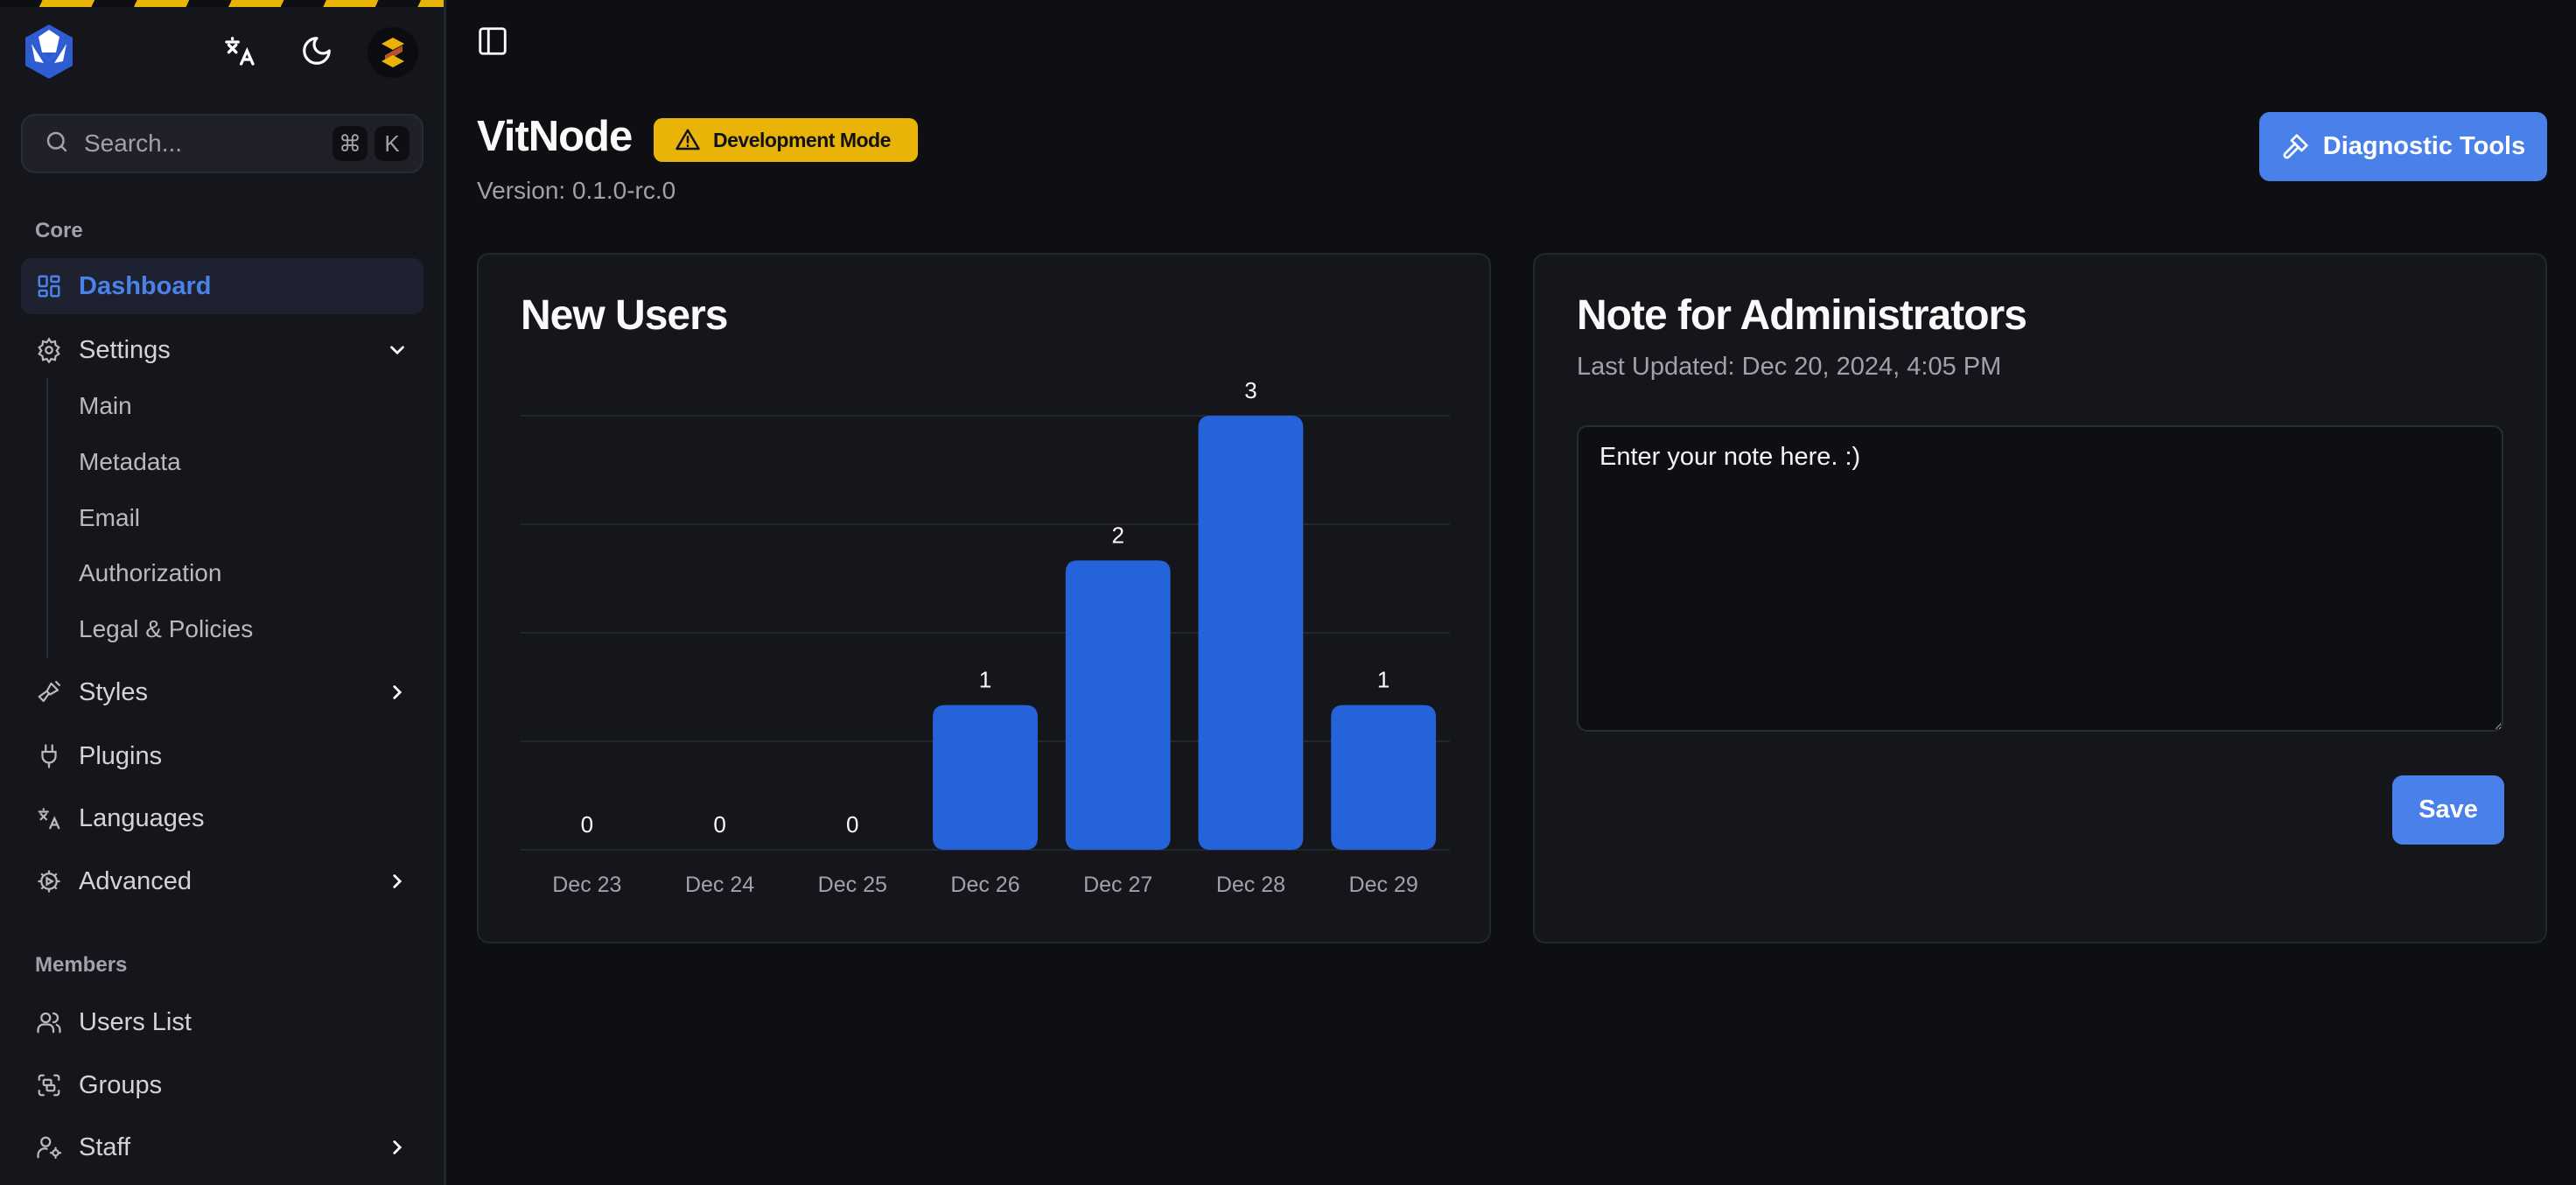 The image size is (2576, 1185). Describe the element at coordinates (121, 1084) in the screenshot. I see `sidebar-item-label: Groups` at that location.